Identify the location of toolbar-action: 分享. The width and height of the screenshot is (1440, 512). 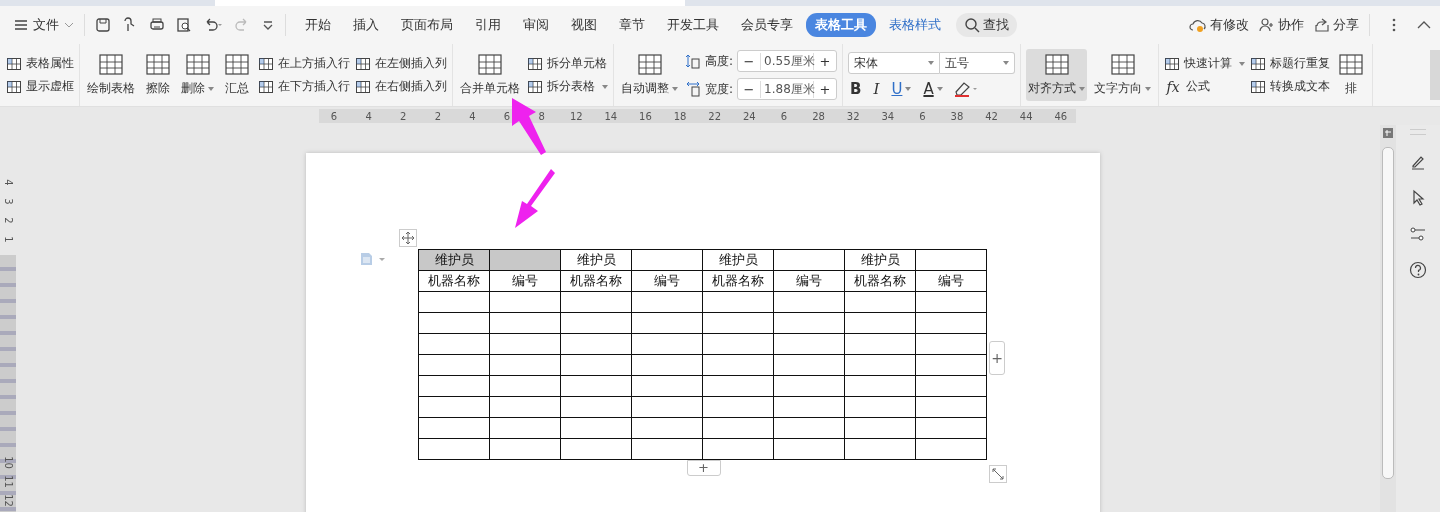
(1336, 25).